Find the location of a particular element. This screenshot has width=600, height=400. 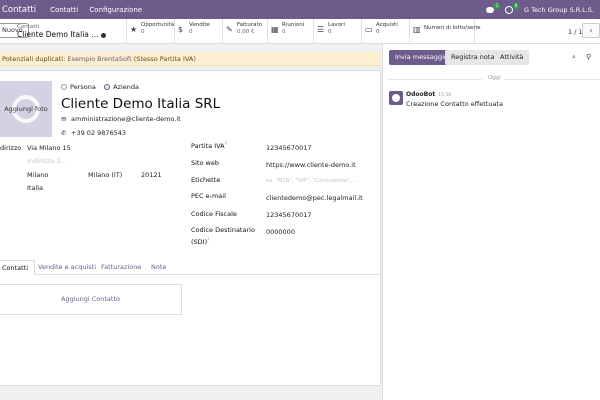

company-switcher: G Tech Group S.R.L.S. is located at coordinates (559, 10).